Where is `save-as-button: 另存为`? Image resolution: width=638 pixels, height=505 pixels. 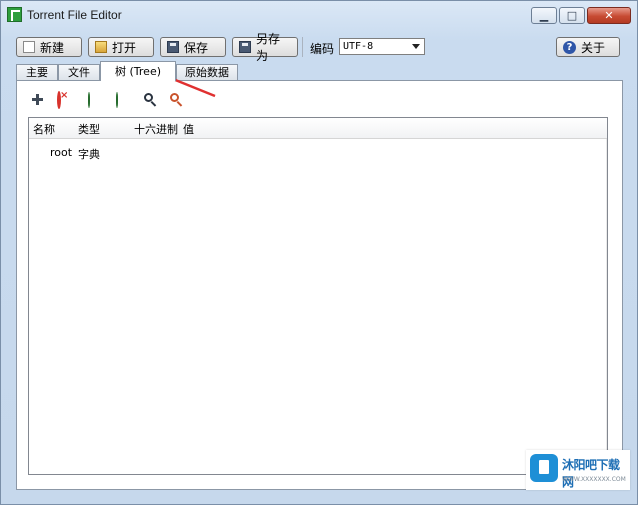 save-as-button: 另存为 is located at coordinates (265, 47).